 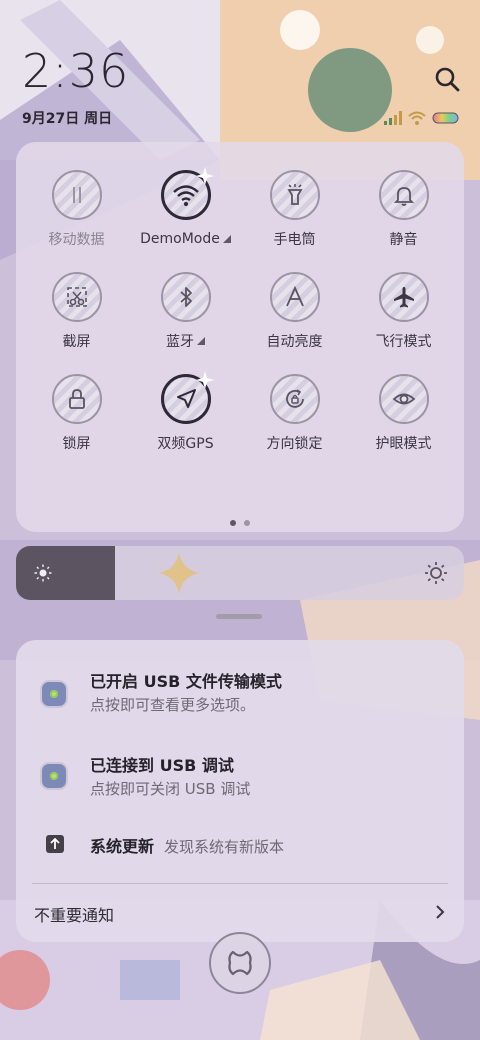 I want to click on status-icons, so click(x=422, y=118).